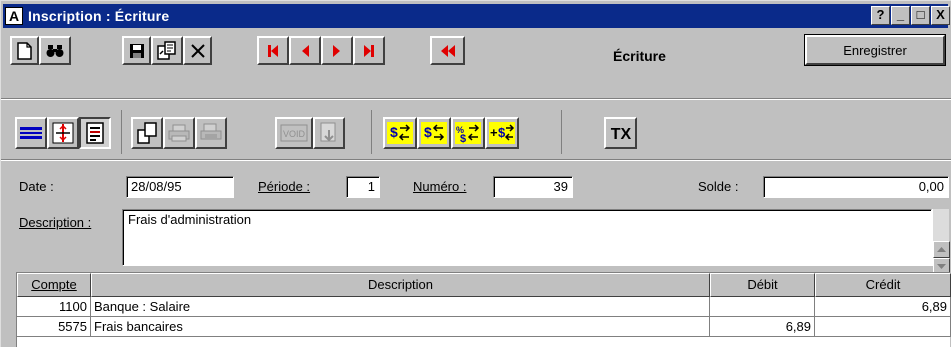 The height and width of the screenshot is (347, 951). I want to click on document-icon, so click(95, 133).